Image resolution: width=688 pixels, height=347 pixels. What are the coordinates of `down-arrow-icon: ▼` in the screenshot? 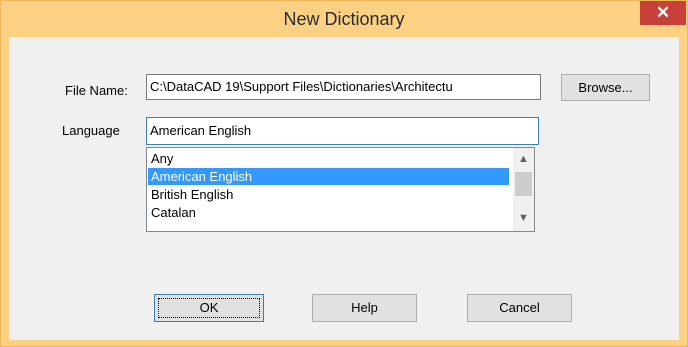 It's located at (523, 218).